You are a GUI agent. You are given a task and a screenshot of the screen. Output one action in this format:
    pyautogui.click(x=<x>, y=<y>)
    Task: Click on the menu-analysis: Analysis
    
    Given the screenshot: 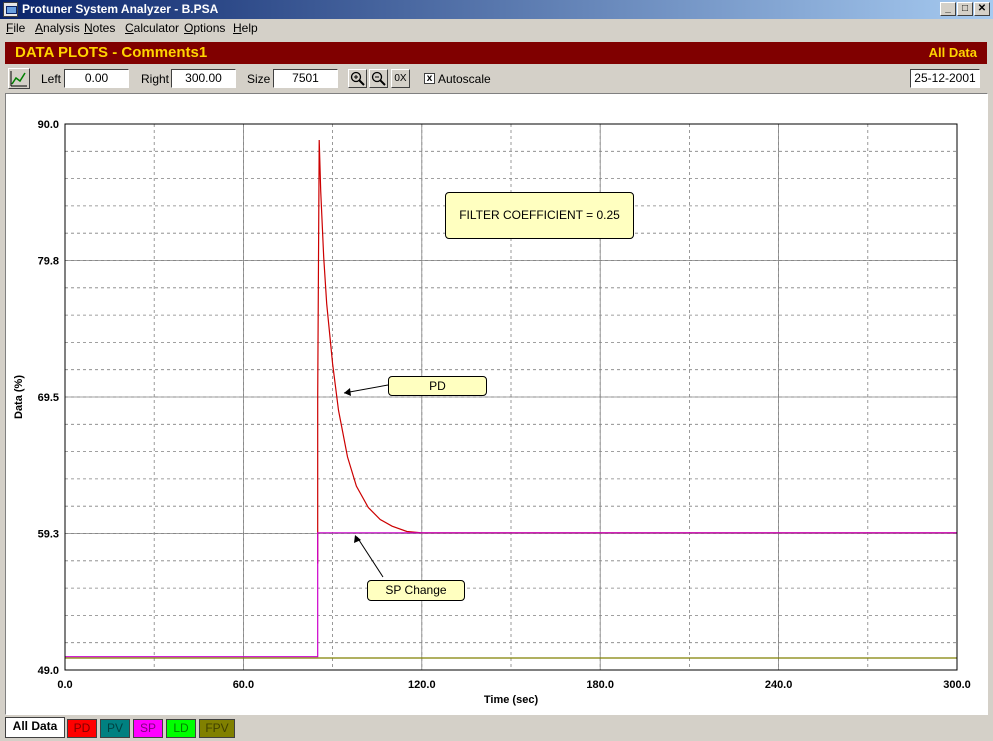 What is the action you would take?
    pyautogui.click(x=57, y=28)
    